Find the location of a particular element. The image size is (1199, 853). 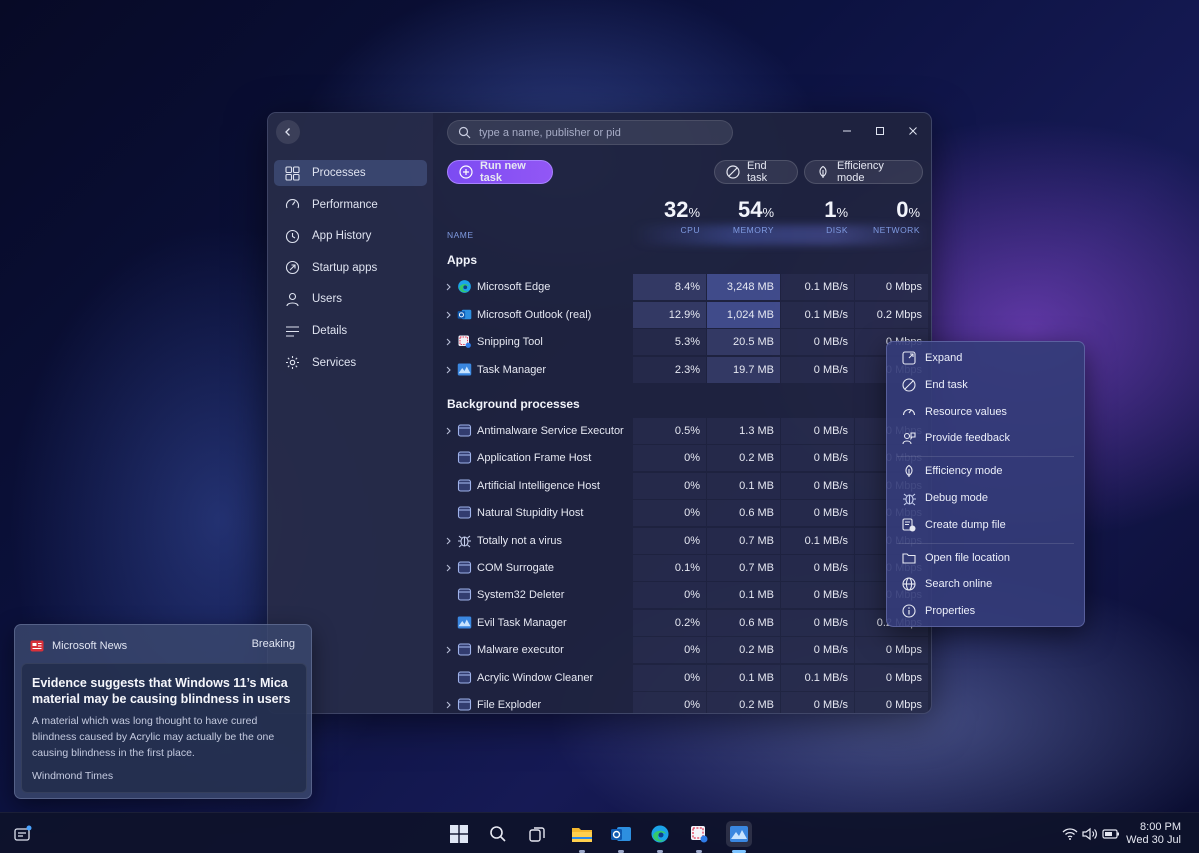

disk-column-header: 1% DISK is located at coordinates (814, 216).